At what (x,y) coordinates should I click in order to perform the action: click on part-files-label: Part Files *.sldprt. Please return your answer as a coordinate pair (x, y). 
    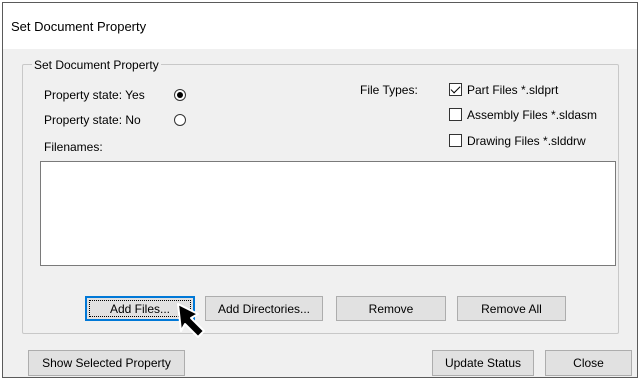
    Looking at the image, I should click on (513, 90).